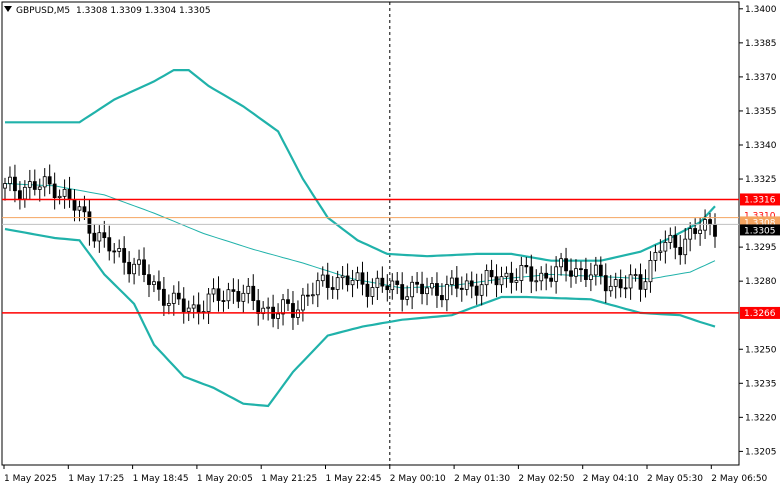 This screenshot has width=781, height=493. Describe the element at coordinates (761, 180) in the screenshot. I see `y-tick-label: 1.3325` at that location.